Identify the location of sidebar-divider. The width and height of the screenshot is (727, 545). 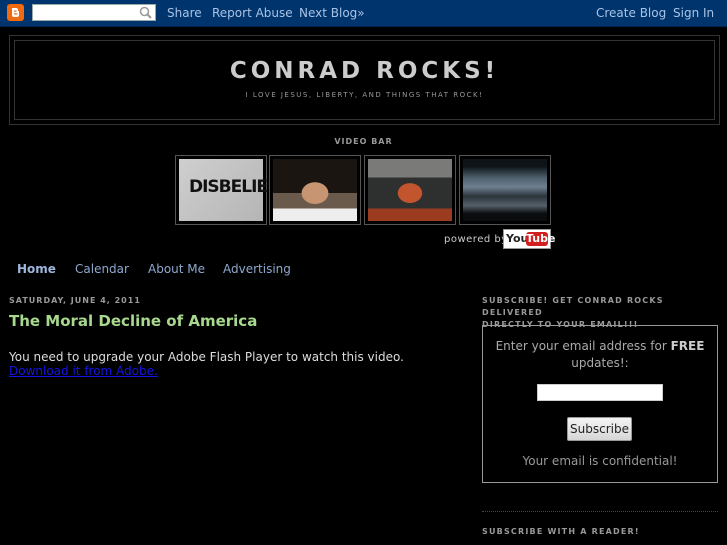
(600, 511).